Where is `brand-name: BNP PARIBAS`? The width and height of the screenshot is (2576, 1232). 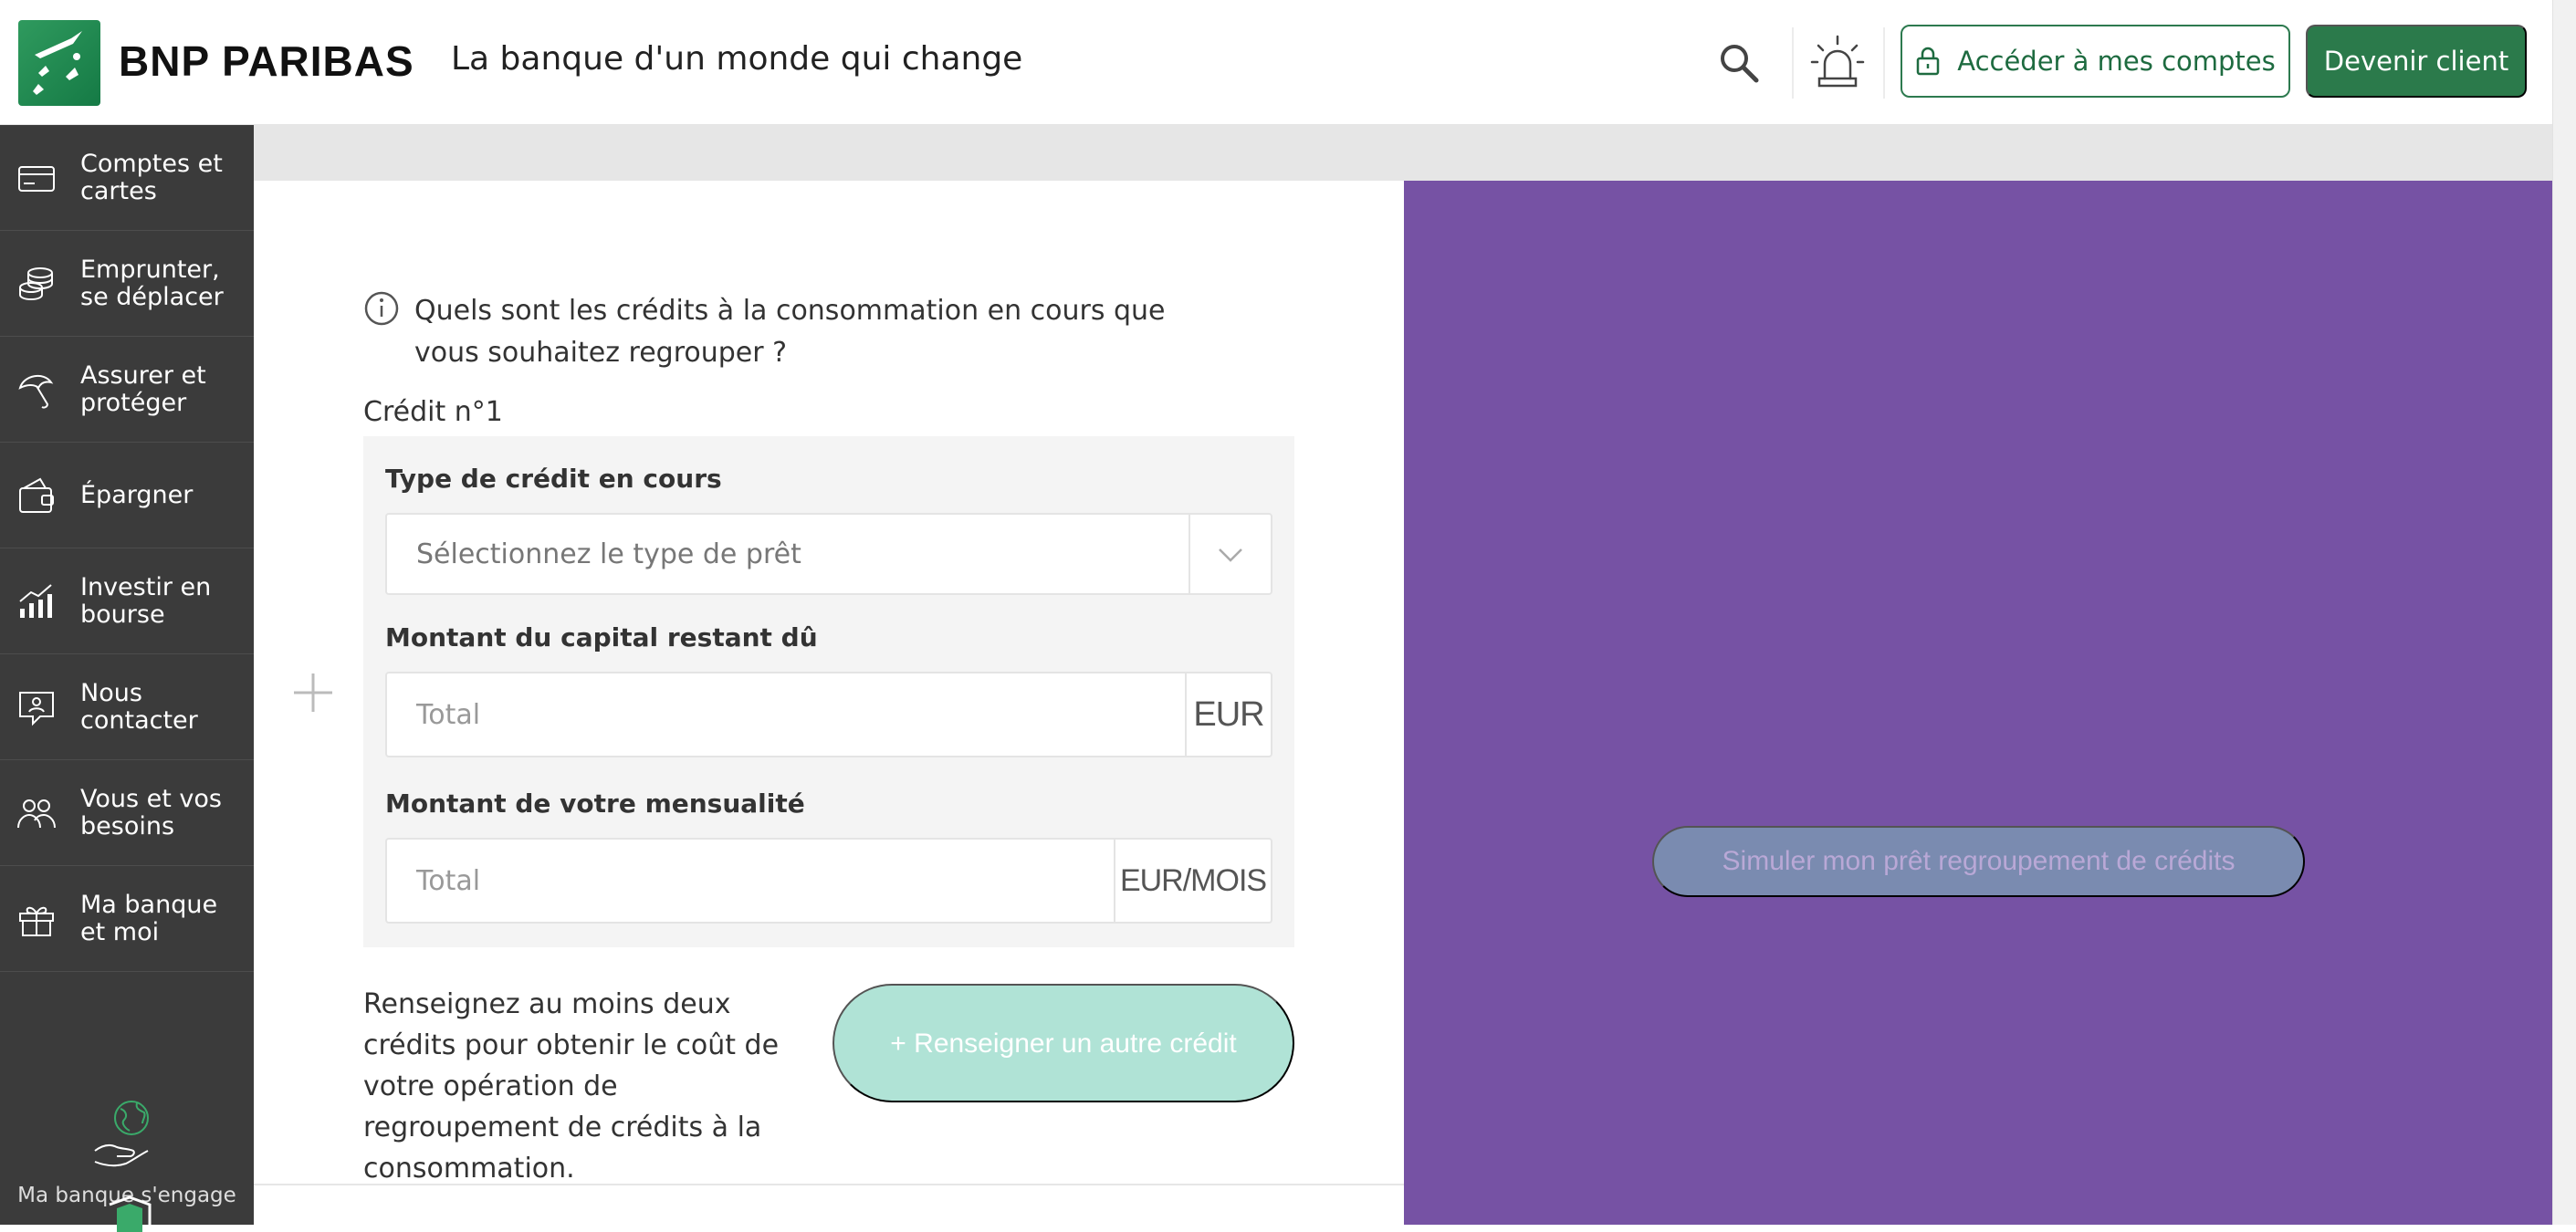
brand-name: BNP PARIBAS is located at coordinates (267, 61).